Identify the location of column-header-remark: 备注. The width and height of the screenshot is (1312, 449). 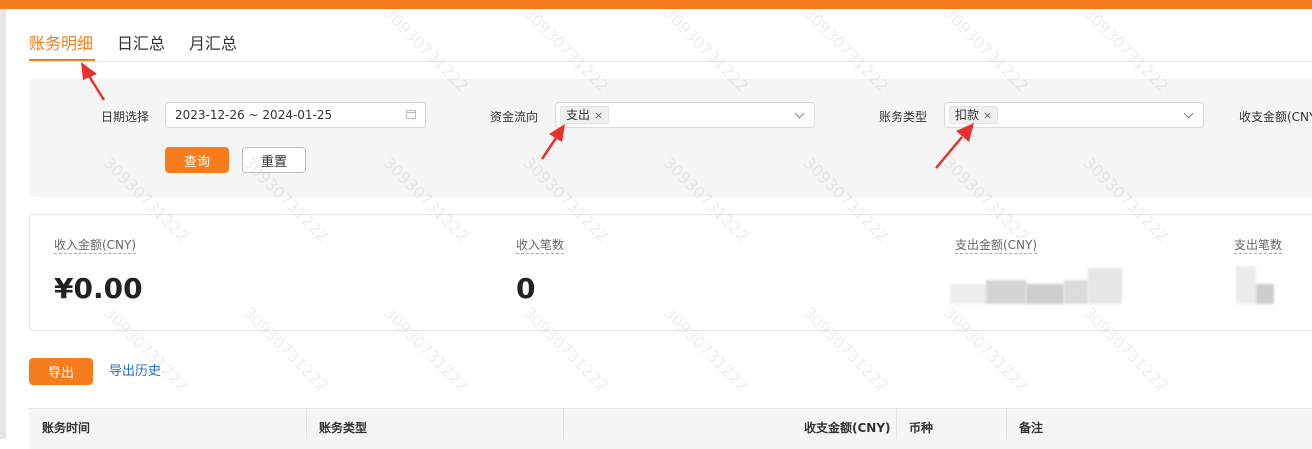
(1031, 428).